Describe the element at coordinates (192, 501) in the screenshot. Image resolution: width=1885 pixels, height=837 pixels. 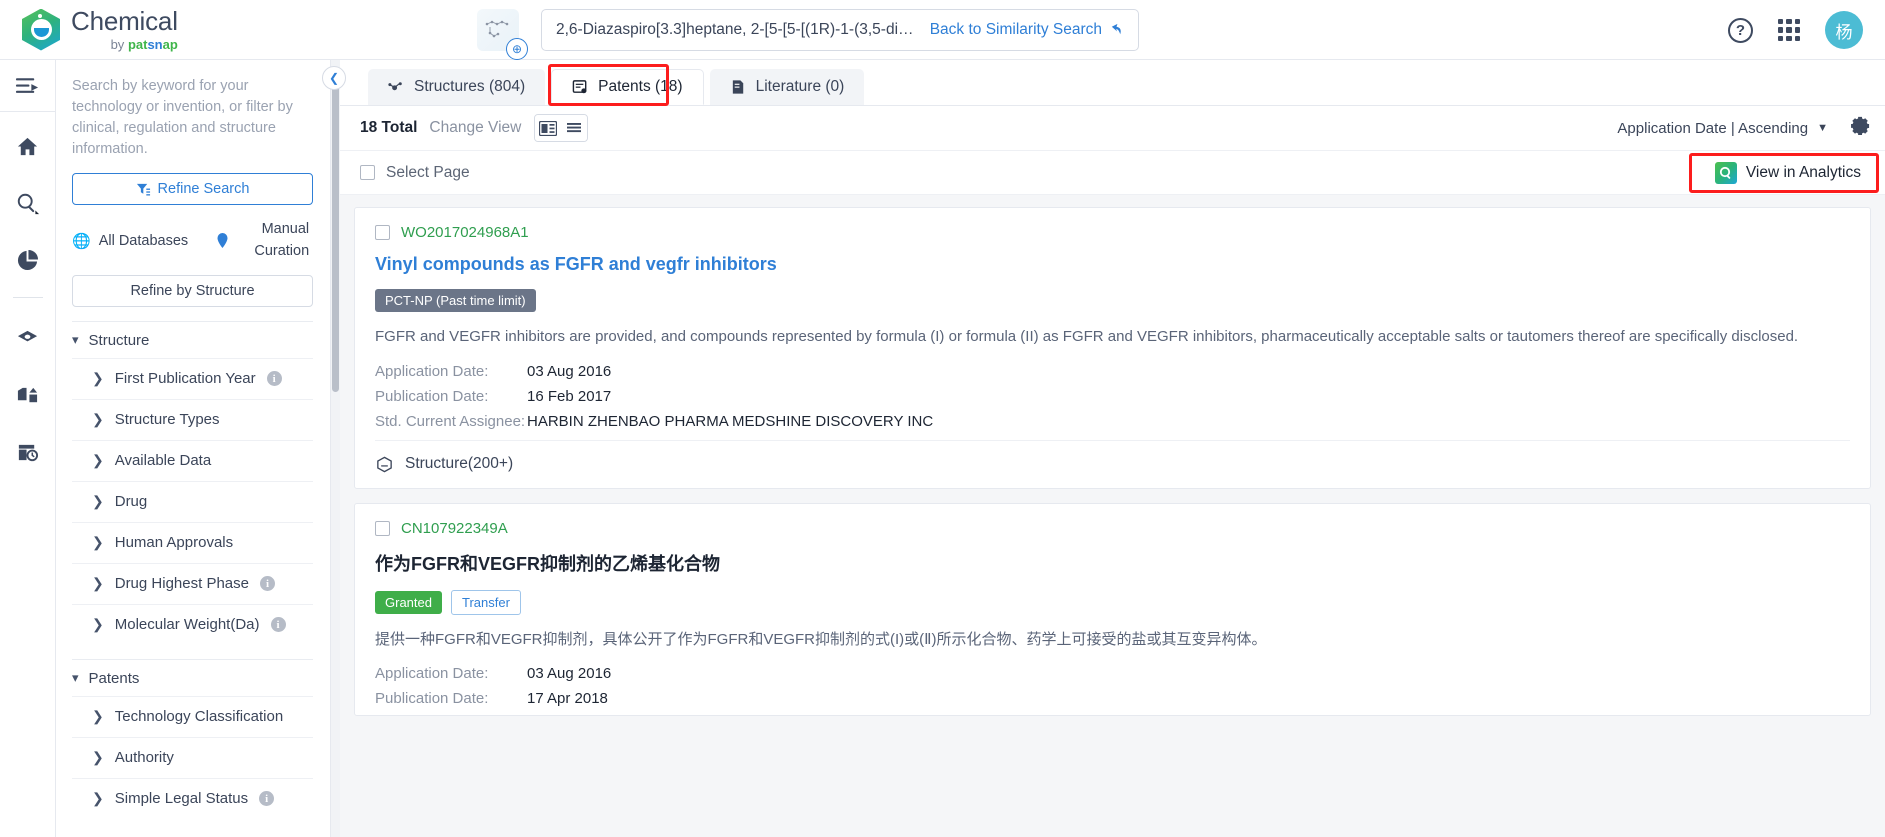
I see `filter-item-drug: ❯ Drug` at that location.